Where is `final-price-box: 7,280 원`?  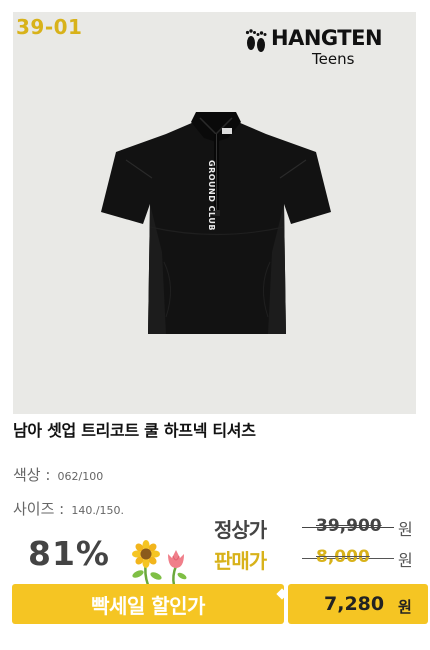 final-price-box: 7,280 원 is located at coordinates (358, 604).